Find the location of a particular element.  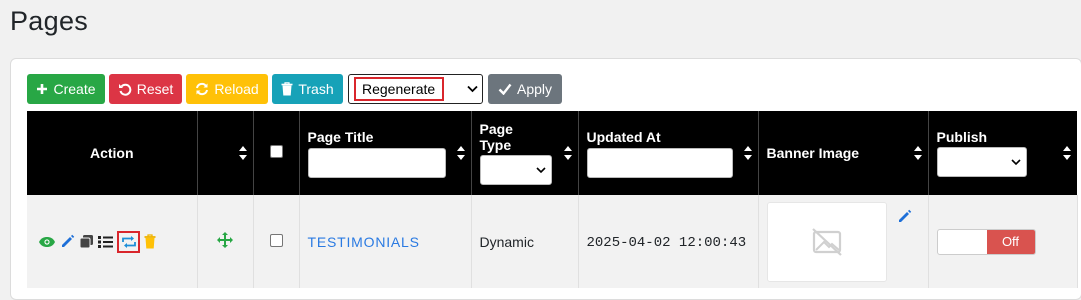

regenerate-button is located at coordinates (128, 241).